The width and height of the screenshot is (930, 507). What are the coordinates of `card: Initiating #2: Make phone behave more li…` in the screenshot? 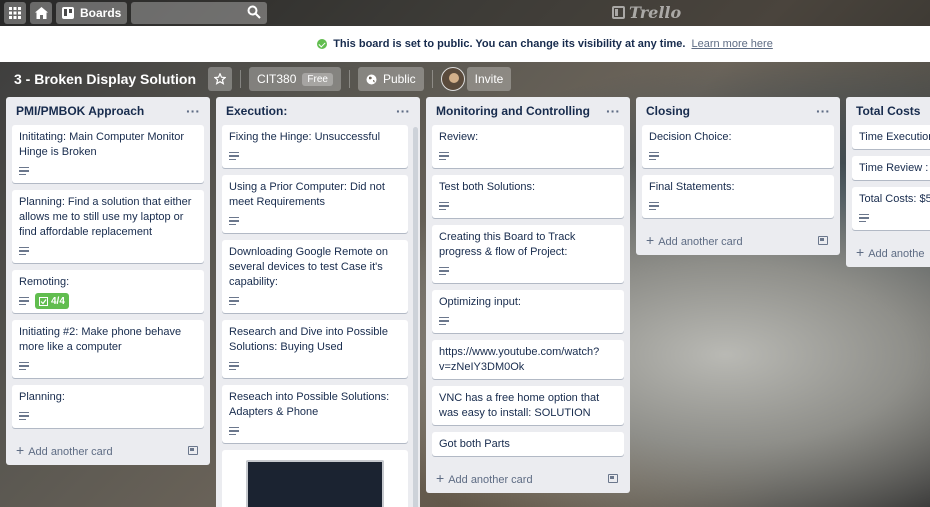 It's located at (108, 349).